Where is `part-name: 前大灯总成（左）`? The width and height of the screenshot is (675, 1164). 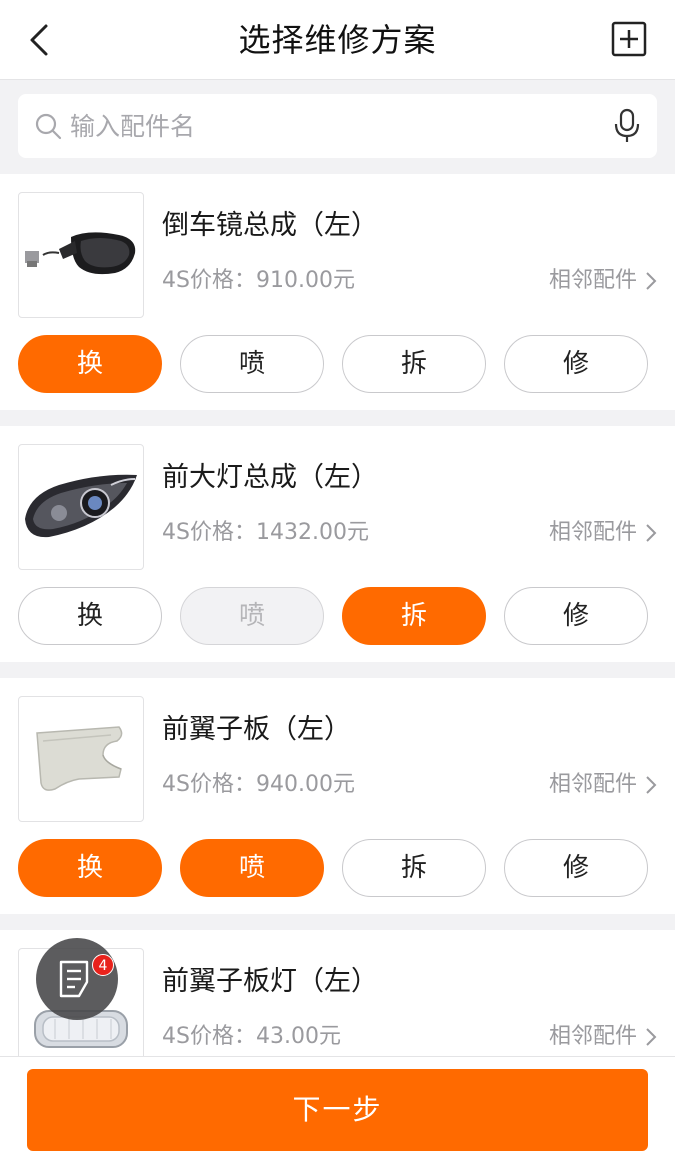 part-name: 前大灯总成（左） is located at coordinates (270, 477).